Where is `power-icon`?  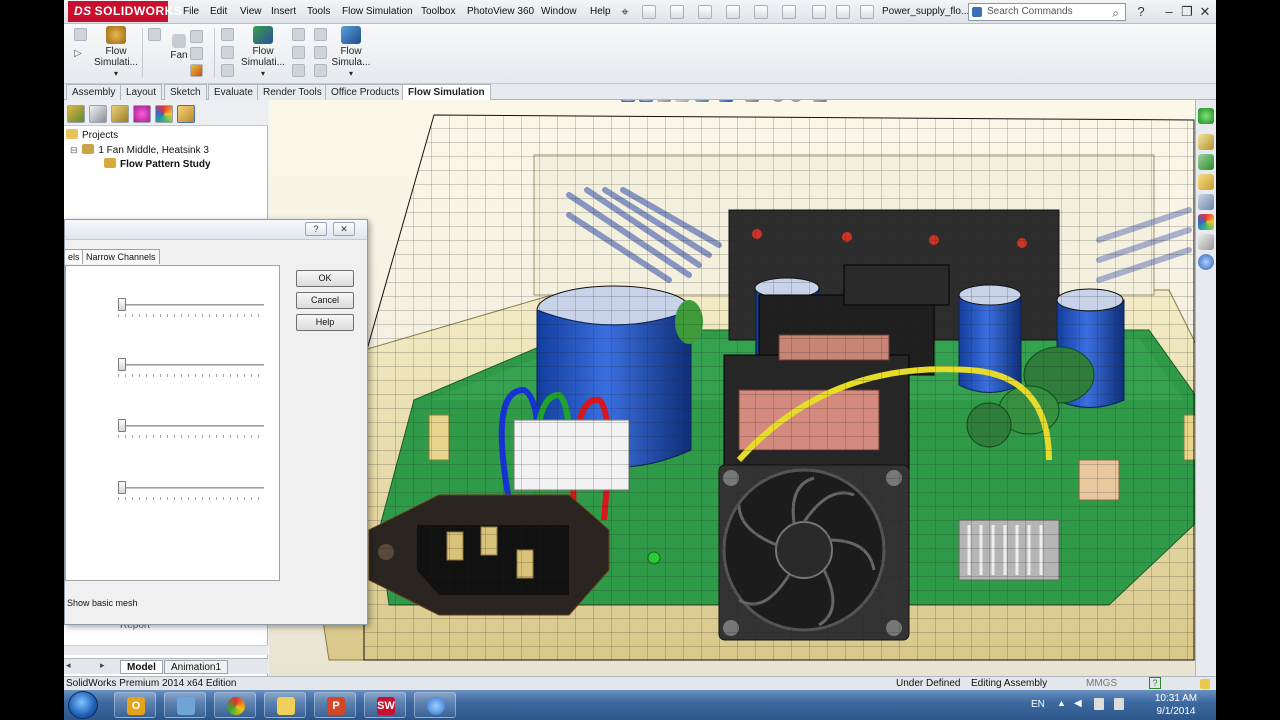 power-icon is located at coordinates (1119, 704).